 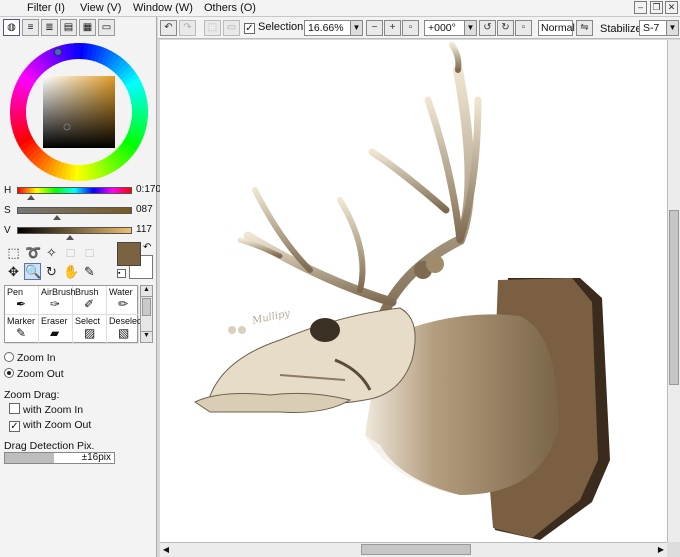 What do you see at coordinates (7, 210) in the screenshot?
I see `saturation-label: S` at bounding box center [7, 210].